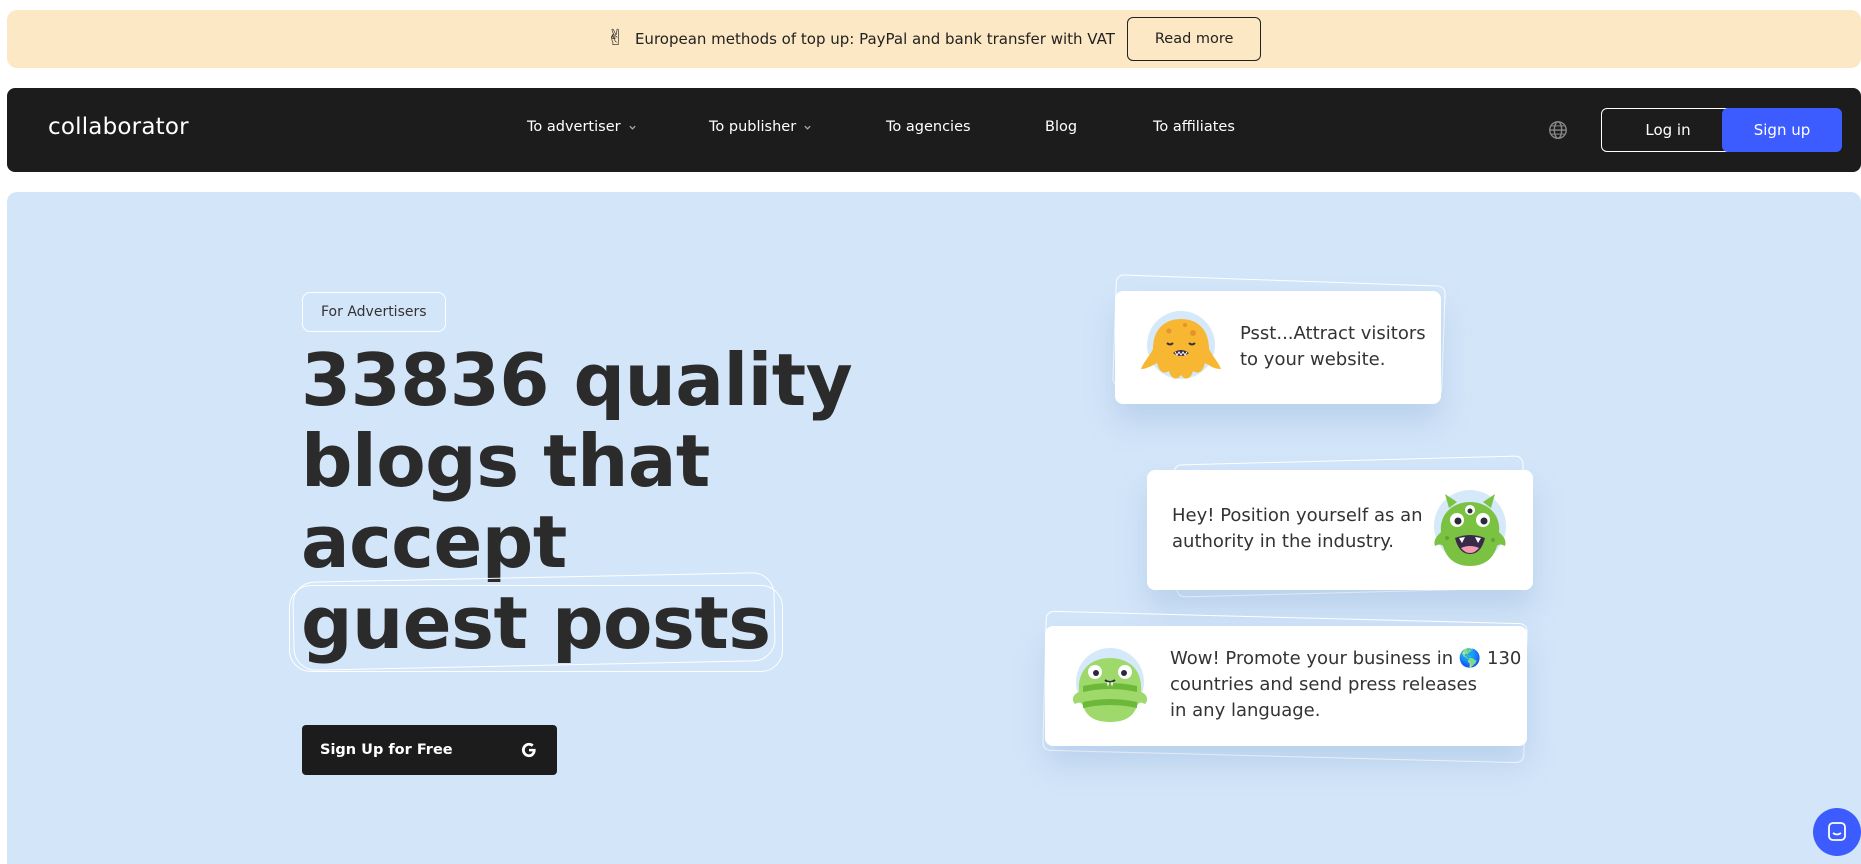 Image resolution: width=1861 pixels, height=864 pixels. I want to click on headline-line: accept, so click(434, 542).